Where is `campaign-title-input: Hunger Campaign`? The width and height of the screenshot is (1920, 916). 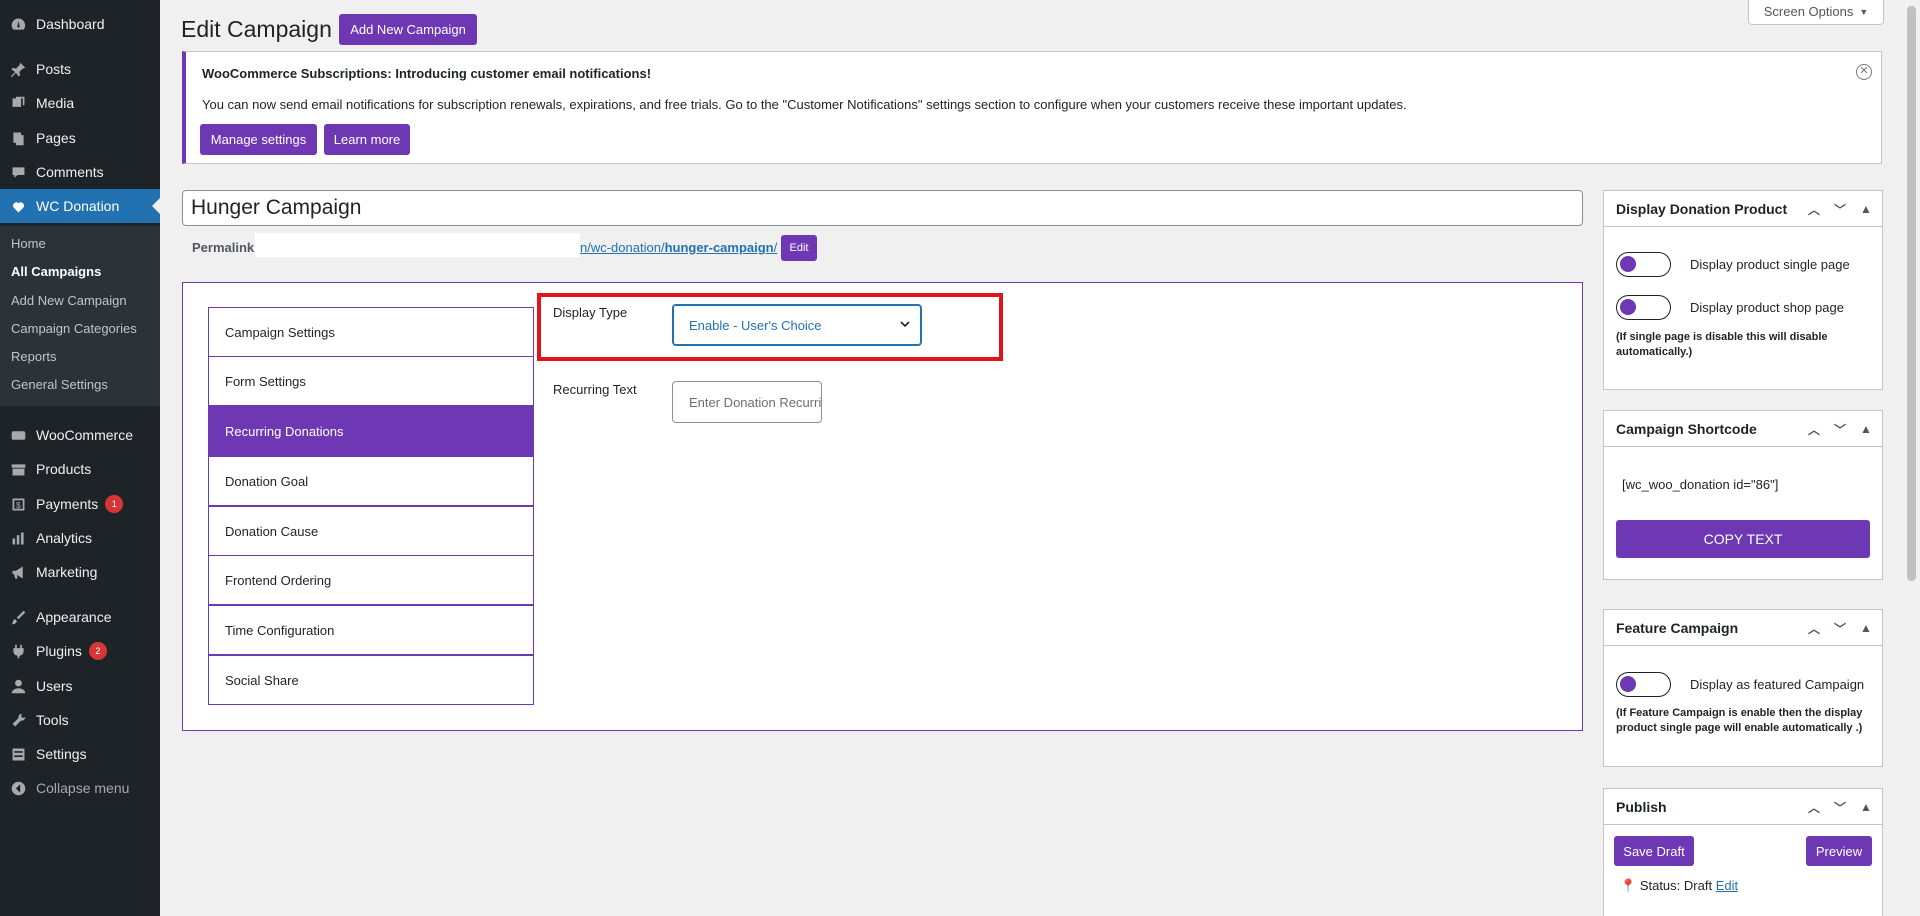 campaign-title-input: Hunger Campaign is located at coordinates (882, 208).